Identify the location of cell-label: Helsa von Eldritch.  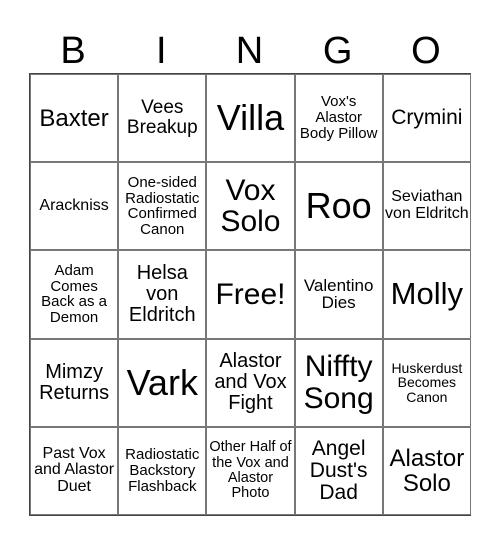
(162, 293).